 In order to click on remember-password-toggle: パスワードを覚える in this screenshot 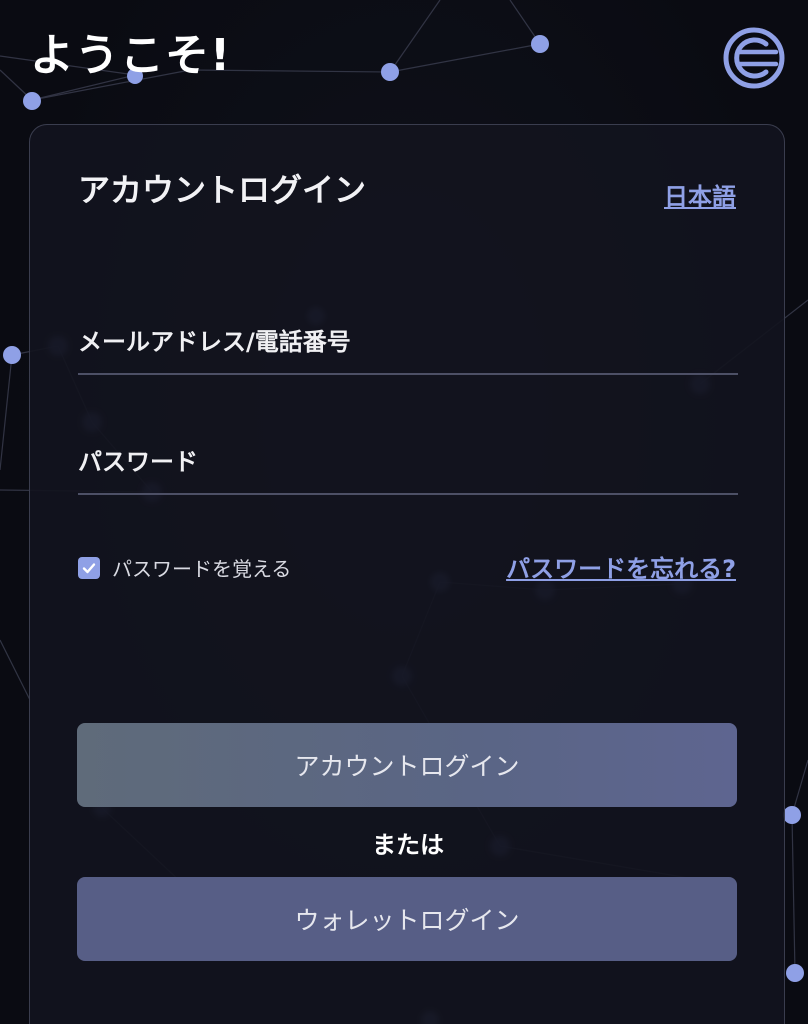, I will do `click(184, 567)`.